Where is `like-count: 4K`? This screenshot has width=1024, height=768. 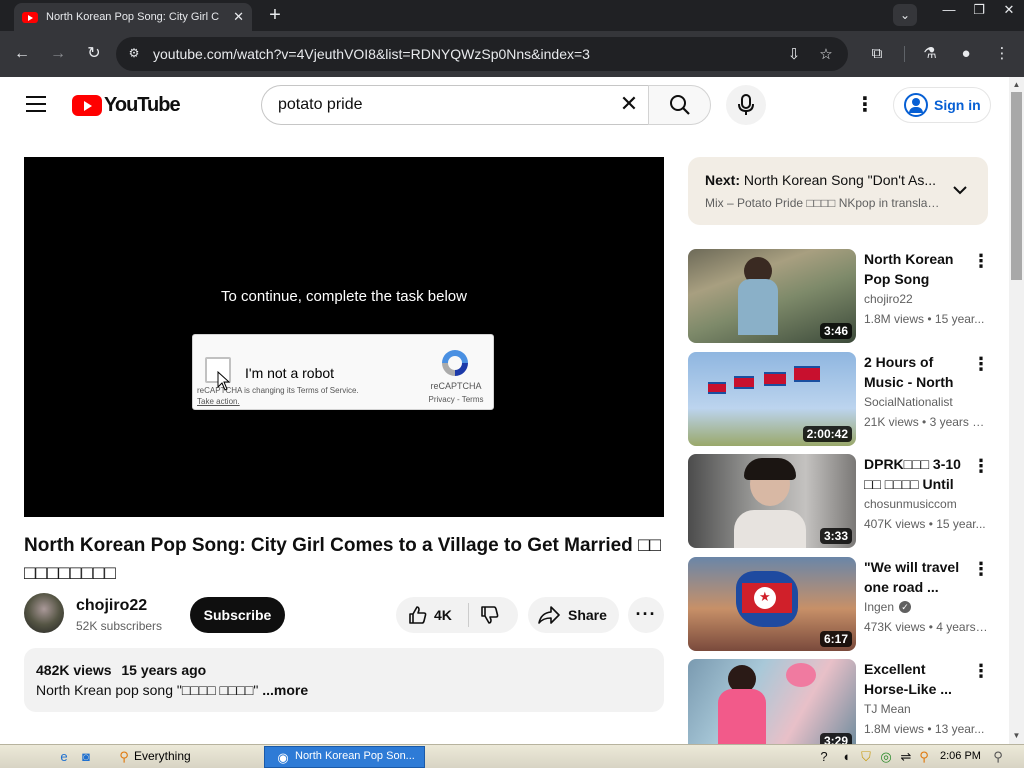
like-count: 4K is located at coordinates (443, 615).